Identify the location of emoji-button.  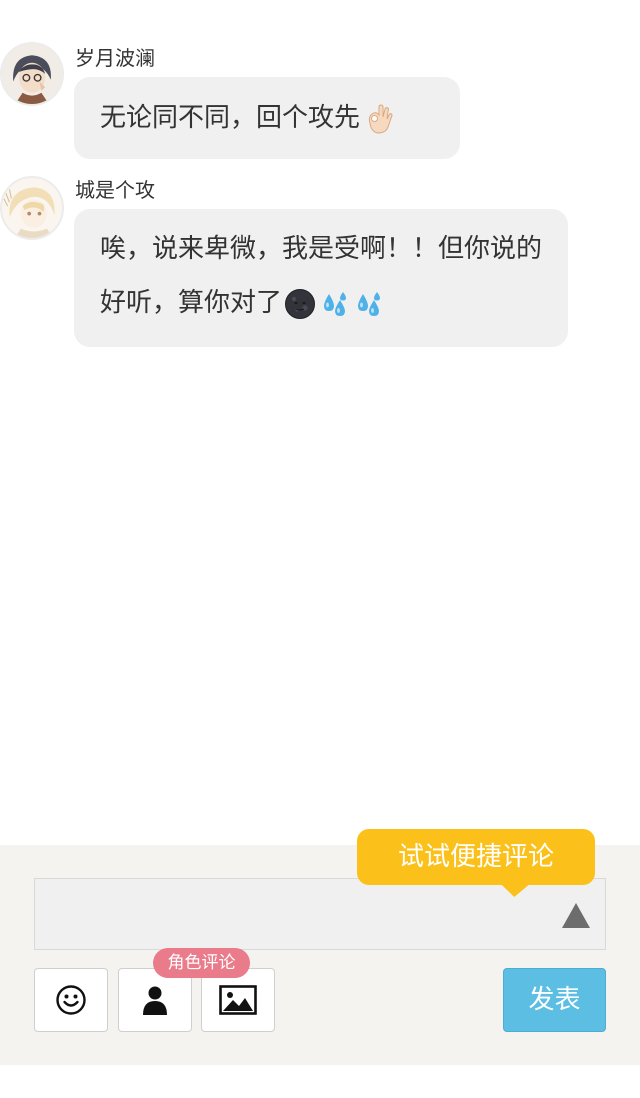
(71, 1000).